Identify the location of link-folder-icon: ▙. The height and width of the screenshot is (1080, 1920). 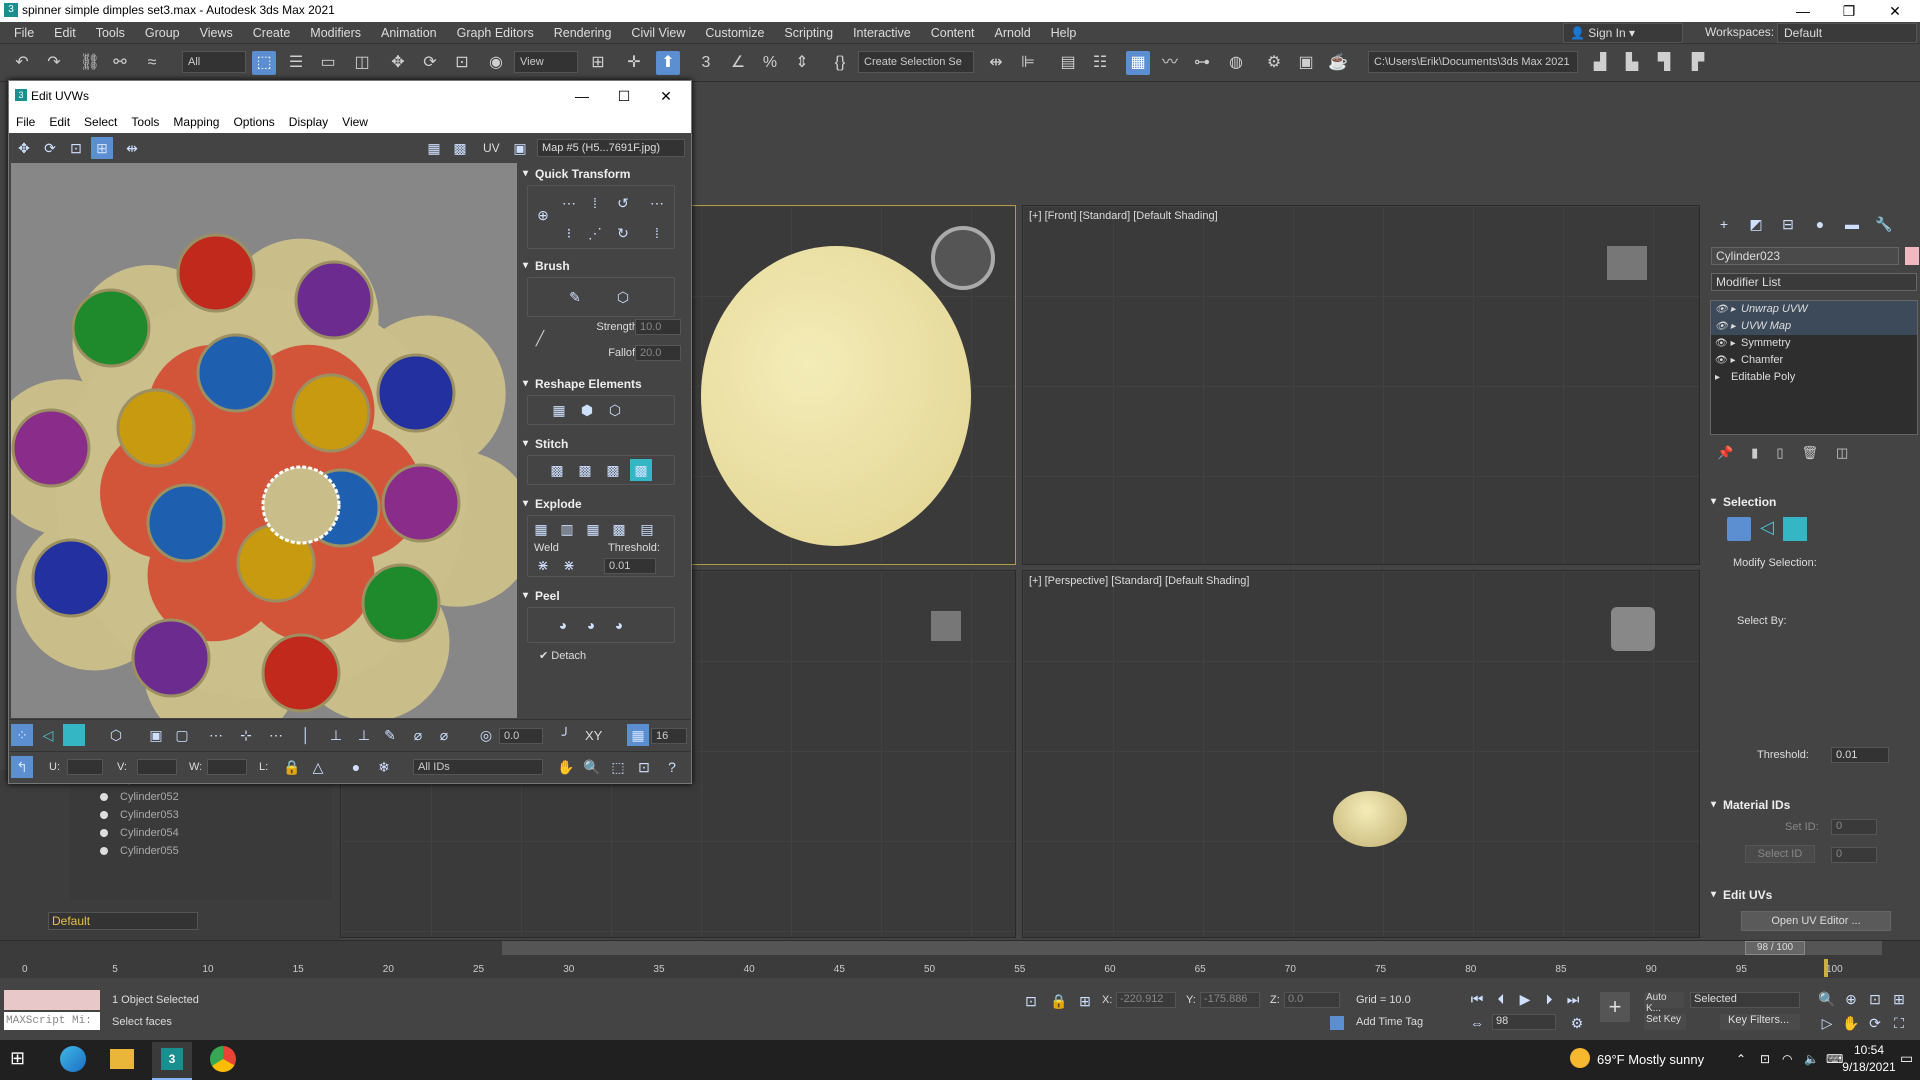
(1632, 63).